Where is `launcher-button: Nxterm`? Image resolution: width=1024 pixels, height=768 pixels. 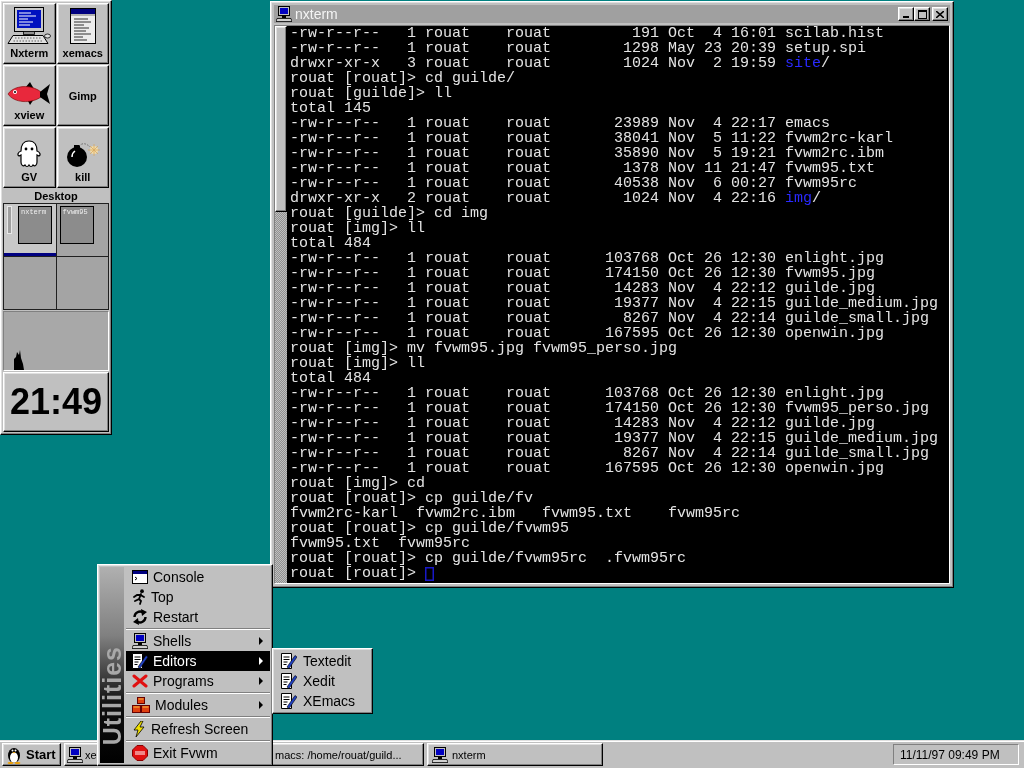 launcher-button: Nxterm is located at coordinates (29, 33).